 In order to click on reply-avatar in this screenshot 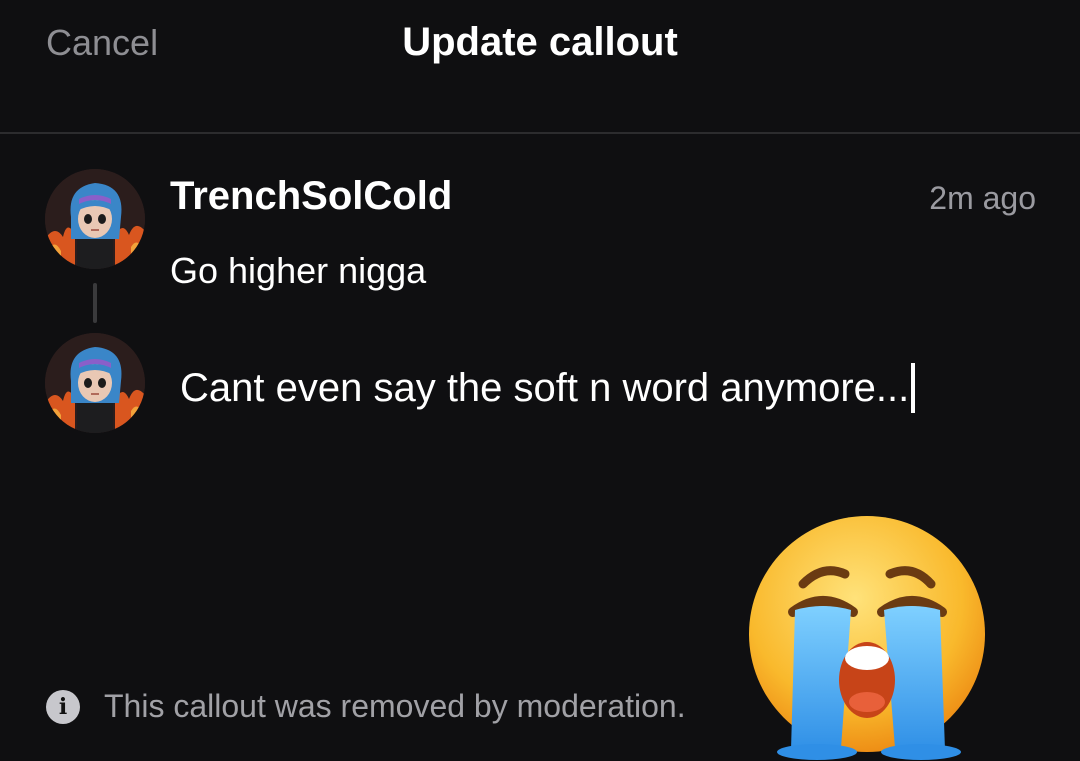, I will do `click(95, 383)`.